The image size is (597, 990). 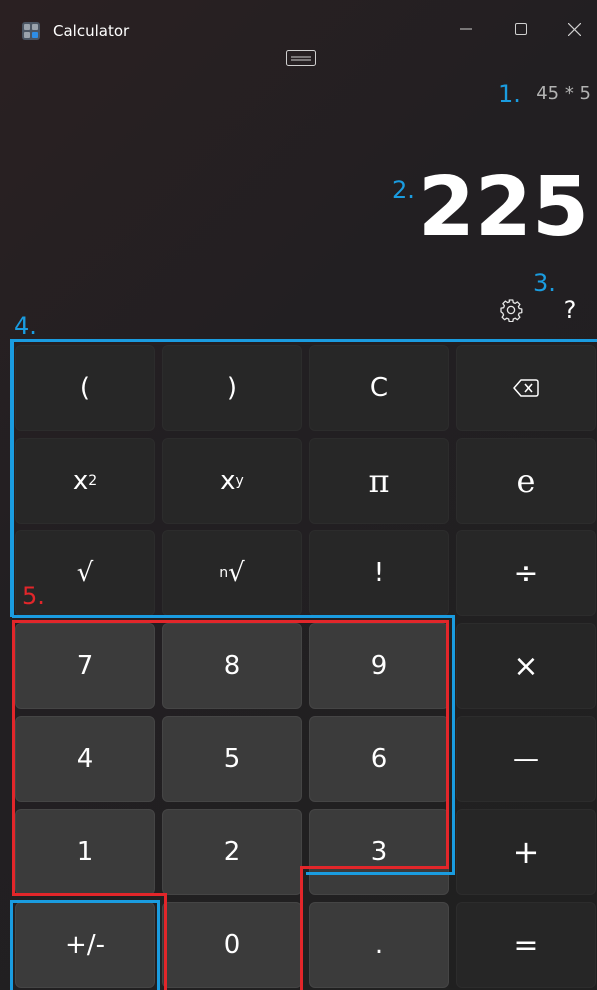 I want to click on close-button, so click(x=574, y=29).